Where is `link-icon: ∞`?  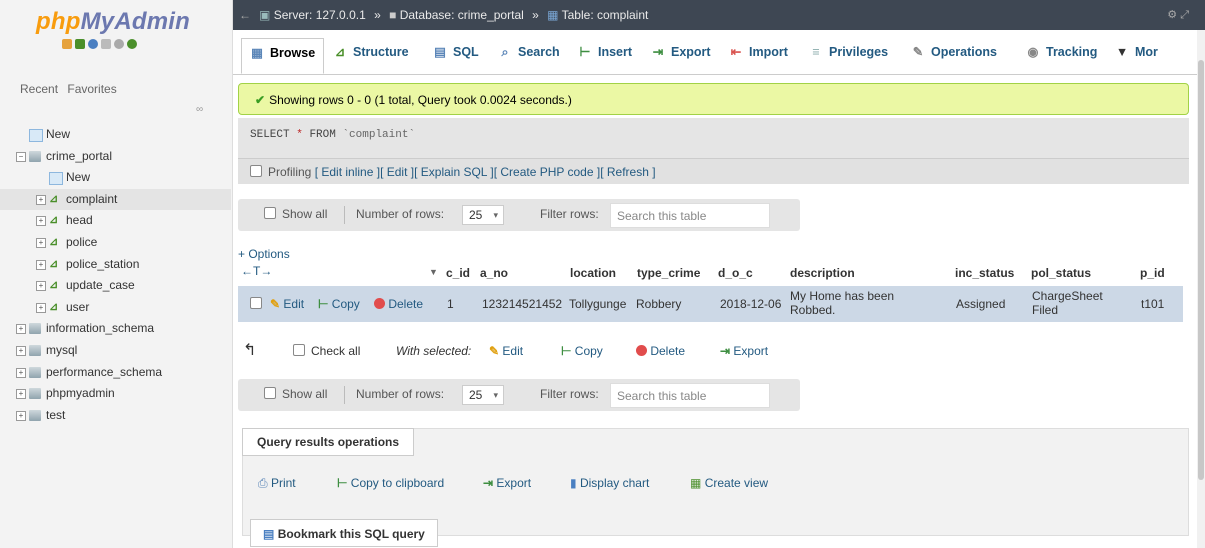 link-icon: ∞ is located at coordinates (199, 109).